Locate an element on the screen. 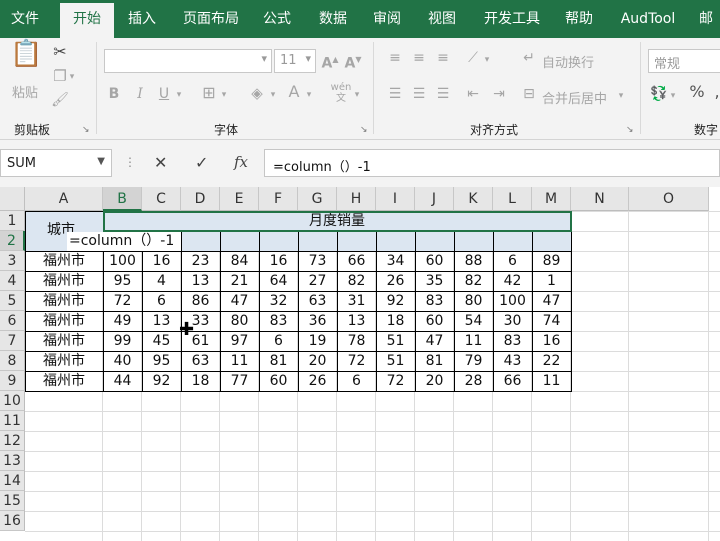  cell-value: 47 is located at coordinates (239, 301).